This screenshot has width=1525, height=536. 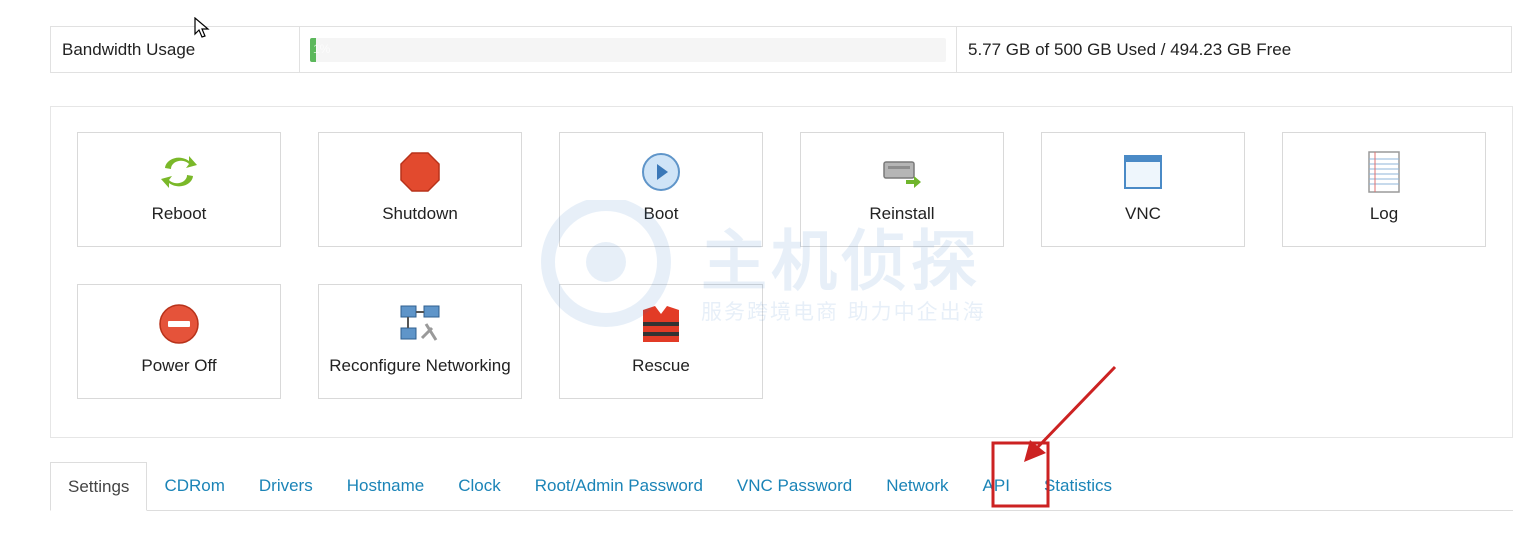 What do you see at coordinates (179, 365) in the screenshot?
I see `power-off-label: Power Off` at bounding box center [179, 365].